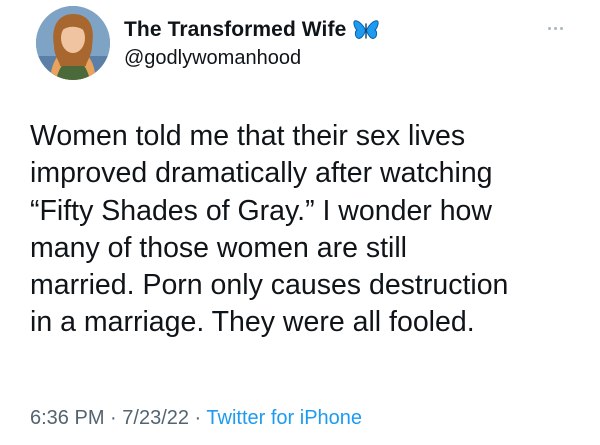  What do you see at coordinates (252, 322) in the screenshot?
I see `tweet-text-line: in a marriage. They were all fooled.` at bounding box center [252, 322].